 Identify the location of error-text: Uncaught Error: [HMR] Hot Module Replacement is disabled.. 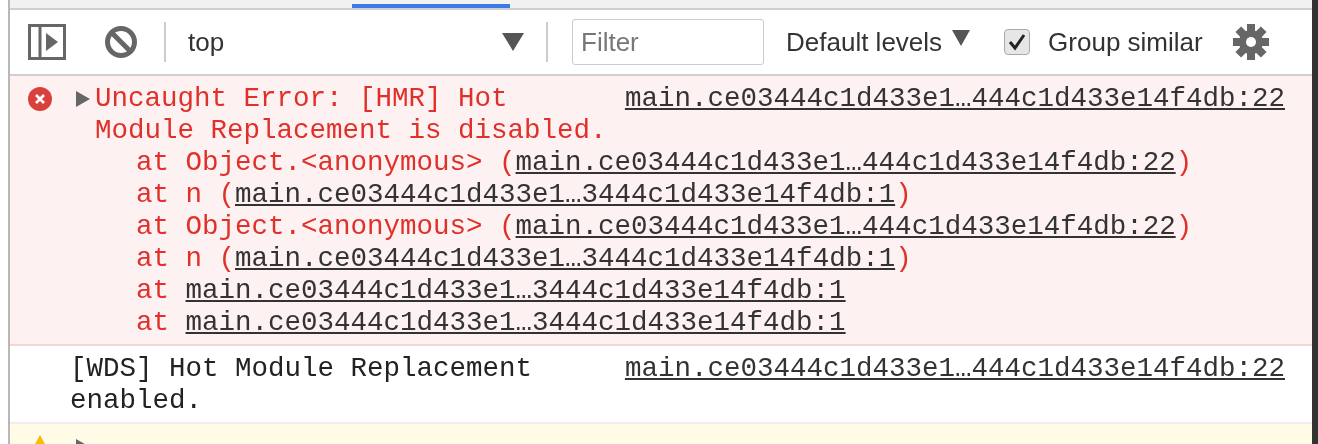
(351, 115).